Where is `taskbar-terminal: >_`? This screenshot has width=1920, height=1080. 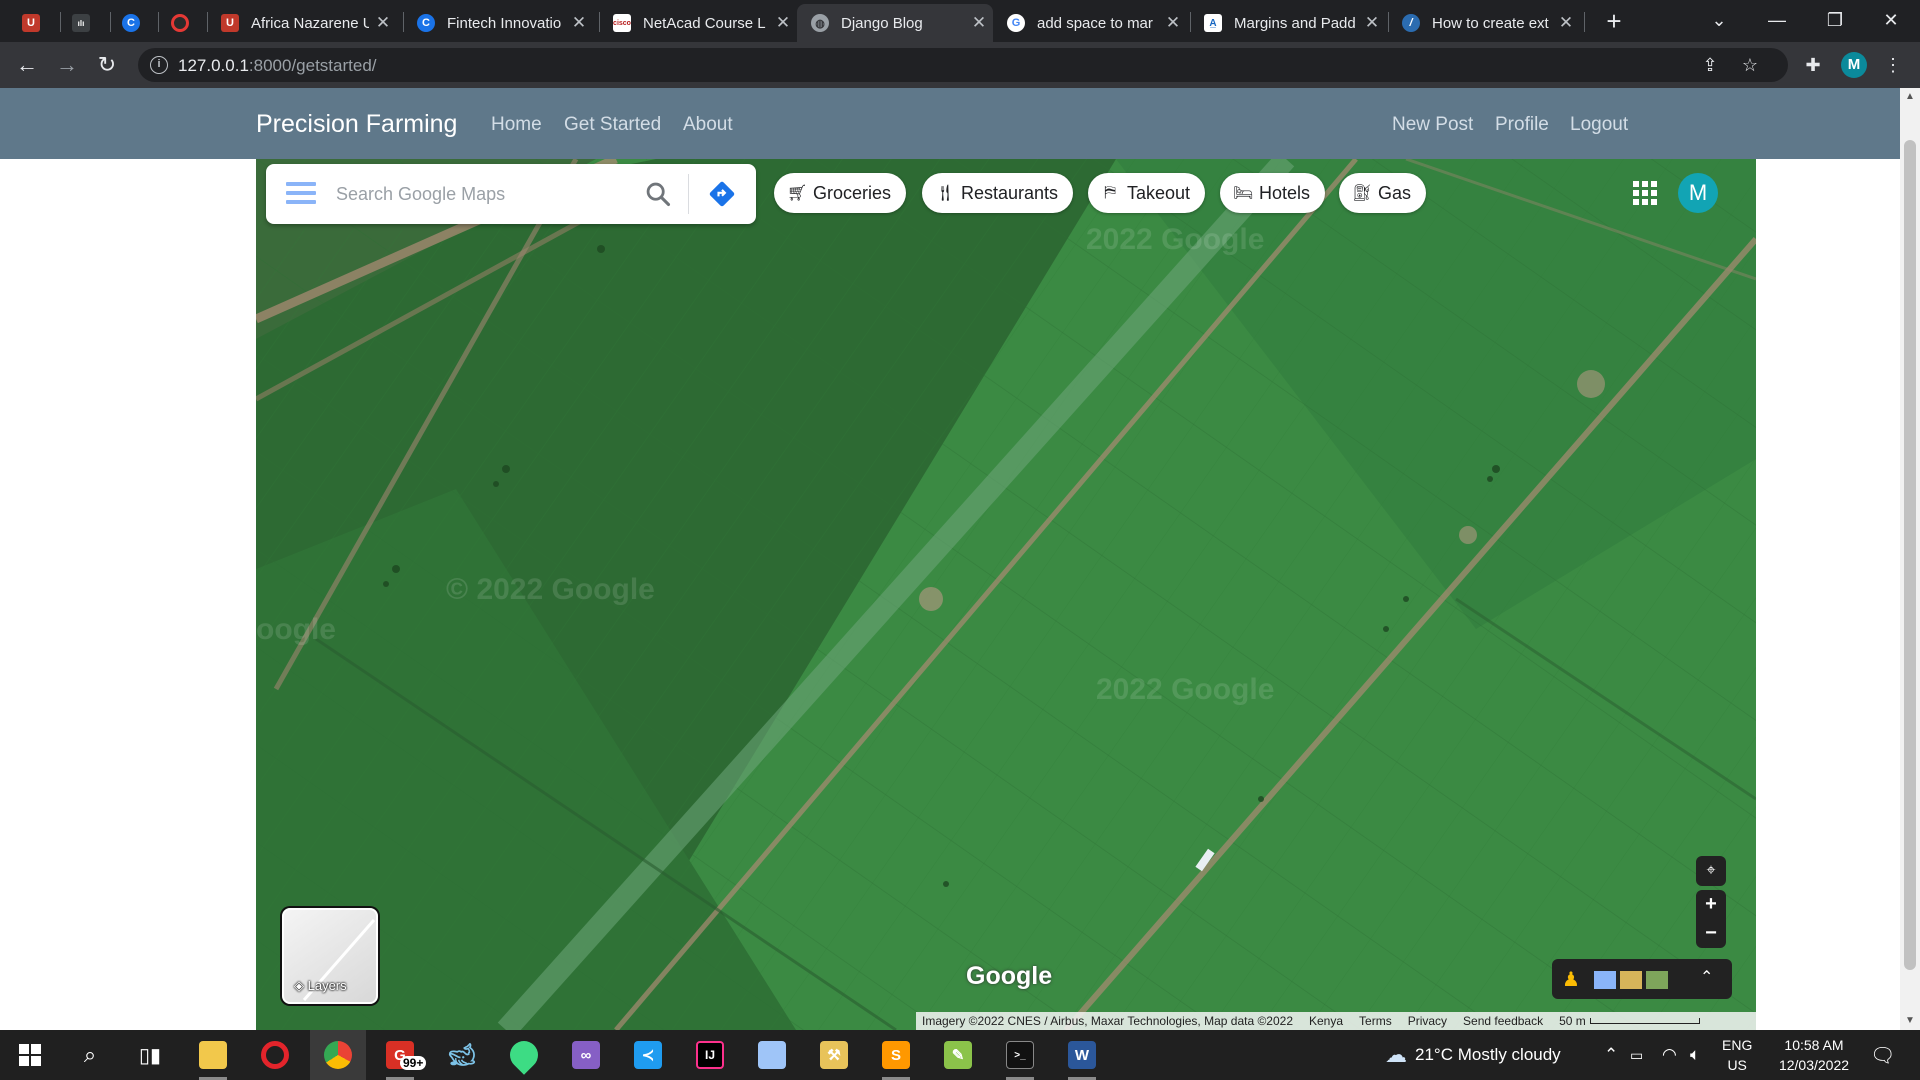 taskbar-terminal: >_ is located at coordinates (1020, 1055).